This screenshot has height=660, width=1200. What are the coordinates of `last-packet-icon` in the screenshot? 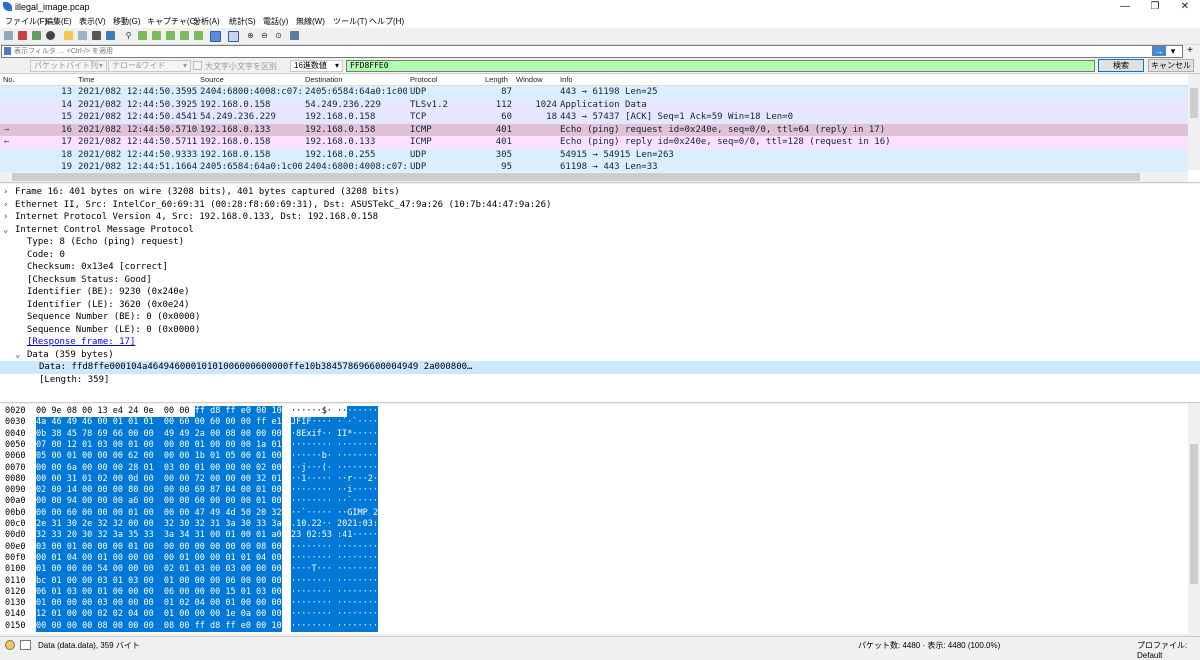 It's located at (198, 35).